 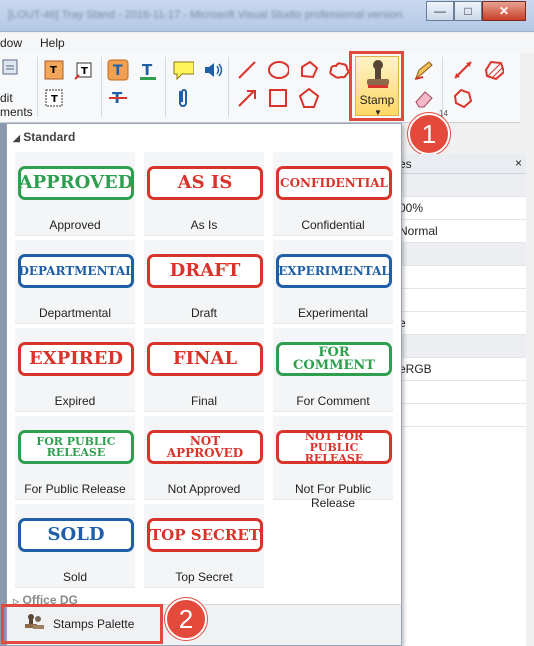 What do you see at coordinates (333, 225) in the screenshot?
I see `stamp-item-label: Confidential` at bounding box center [333, 225].